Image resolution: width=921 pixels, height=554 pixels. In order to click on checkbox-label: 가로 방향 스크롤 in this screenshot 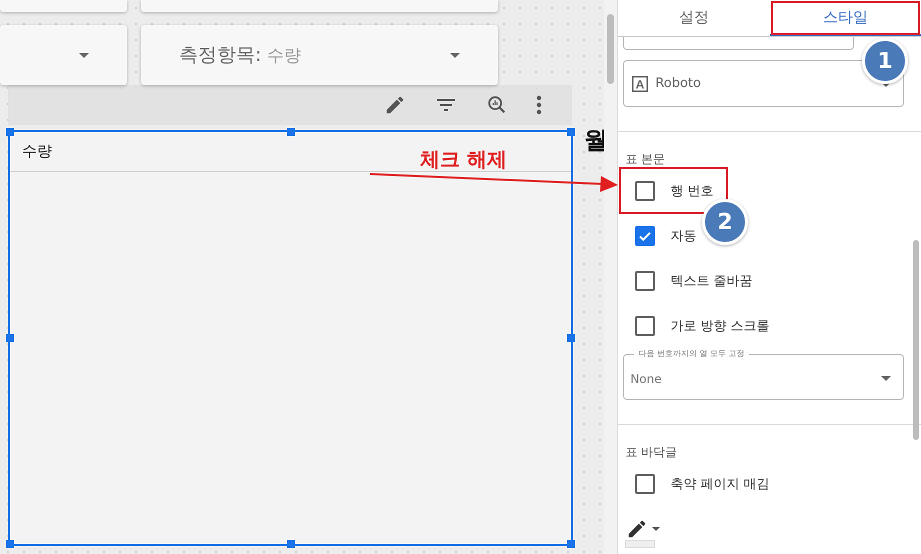, I will do `click(720, 326)`.